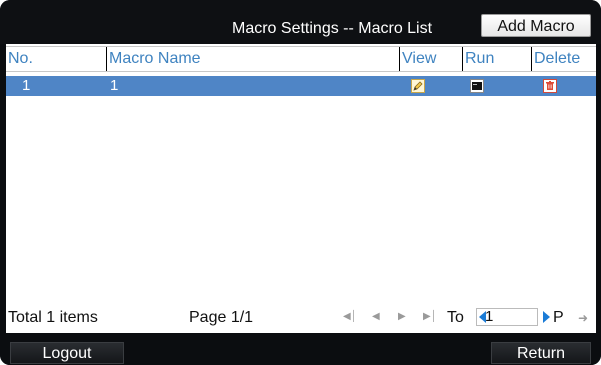 This screenshot has height=365, width=601. Describe the element at coordinates (252, 59) in the screenshot. I see `column-header-macro-name: Macro Name` at that location.